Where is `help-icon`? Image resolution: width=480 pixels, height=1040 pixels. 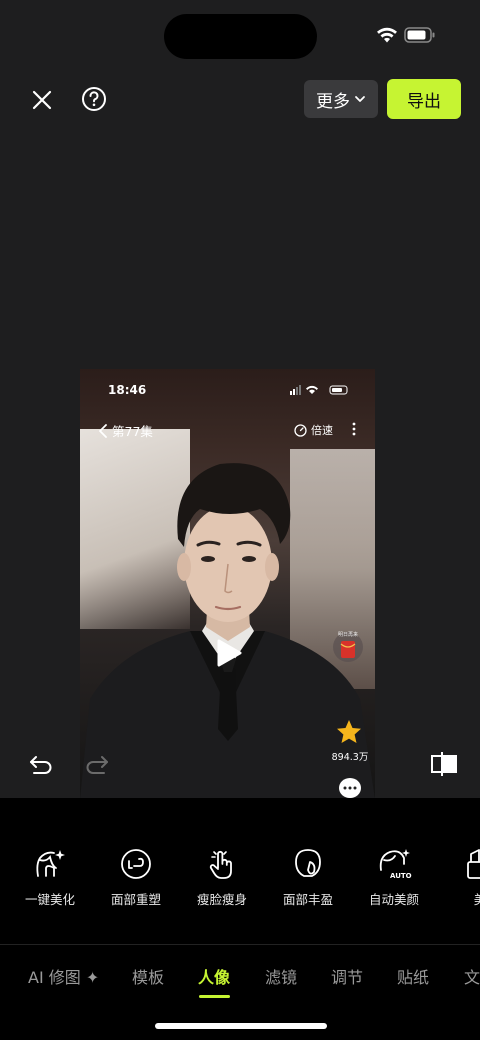
help-icon is located at coordinates (94, 99).